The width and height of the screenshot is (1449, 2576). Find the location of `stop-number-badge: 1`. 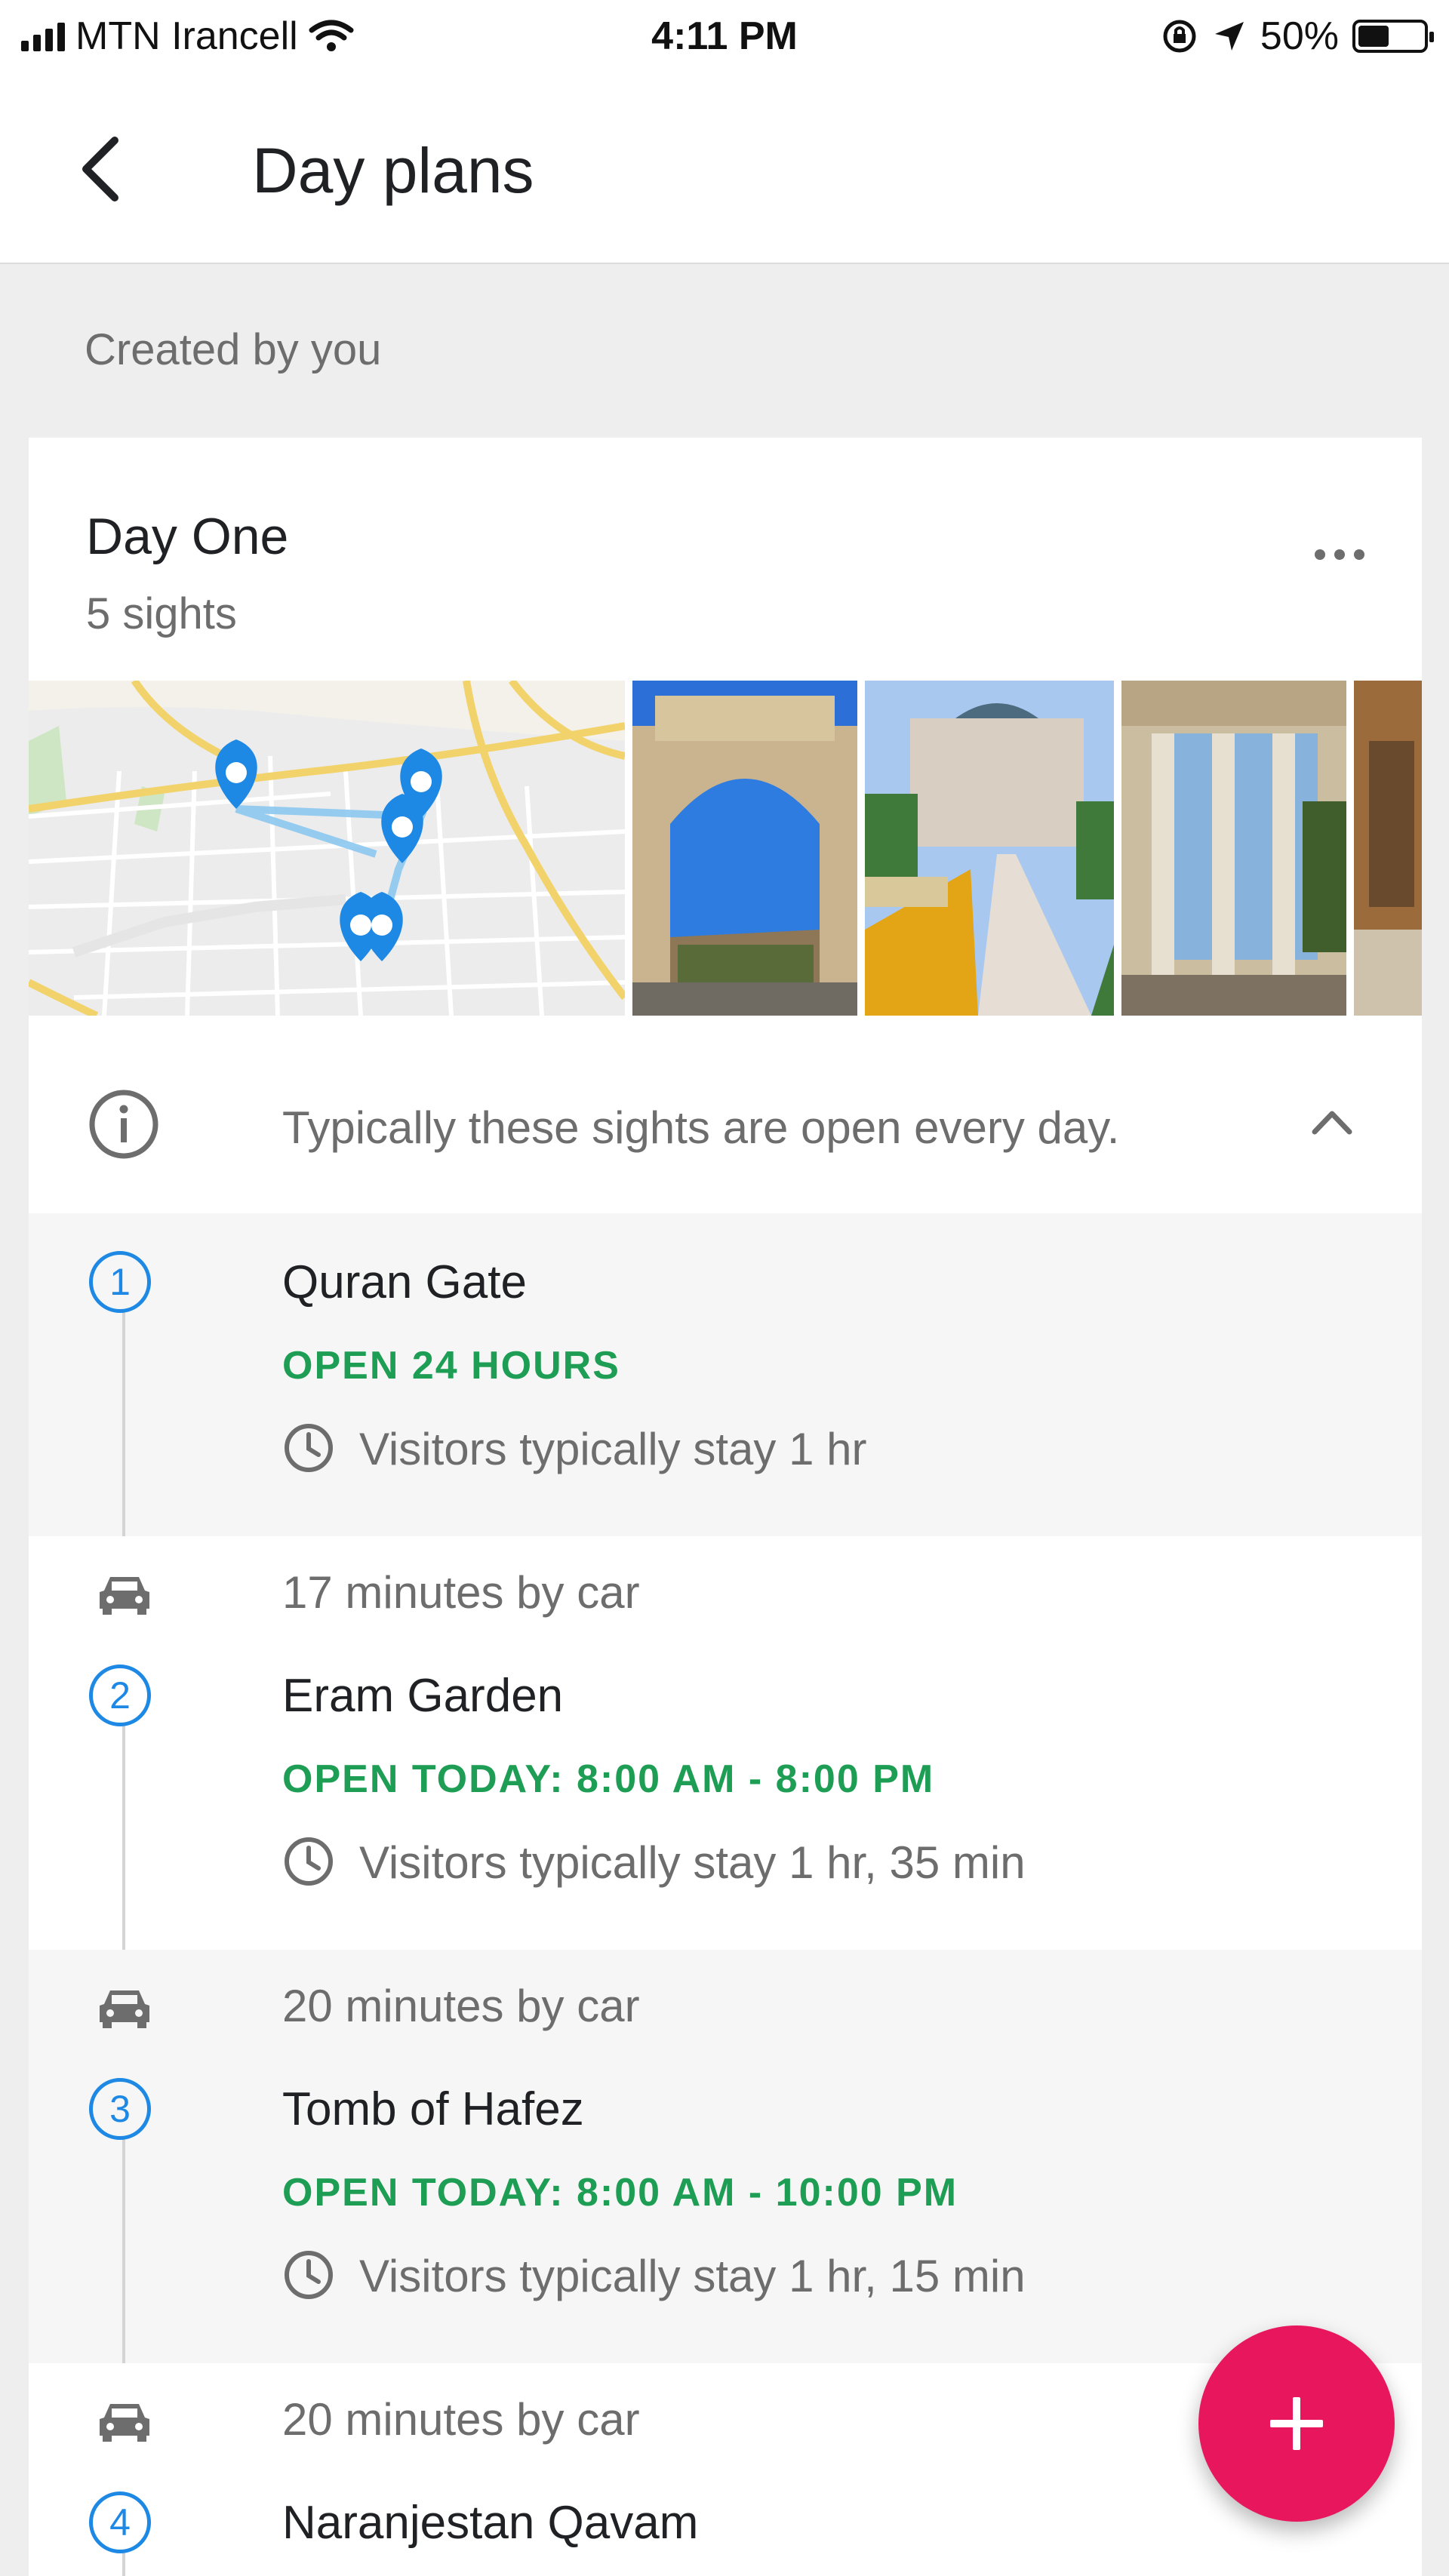

stop-number-badge: 1 is located at coordinates (120, 1282).